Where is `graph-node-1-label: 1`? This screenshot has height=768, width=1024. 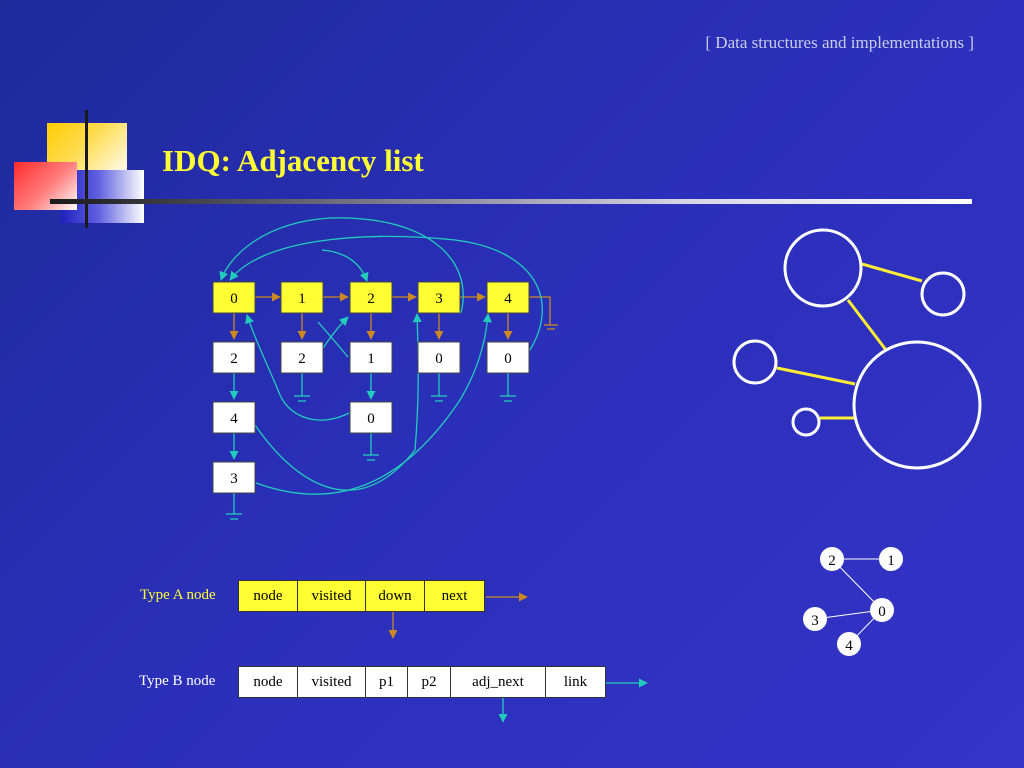
graph-node-1-label: 1 is located at coordinates (891, 561).